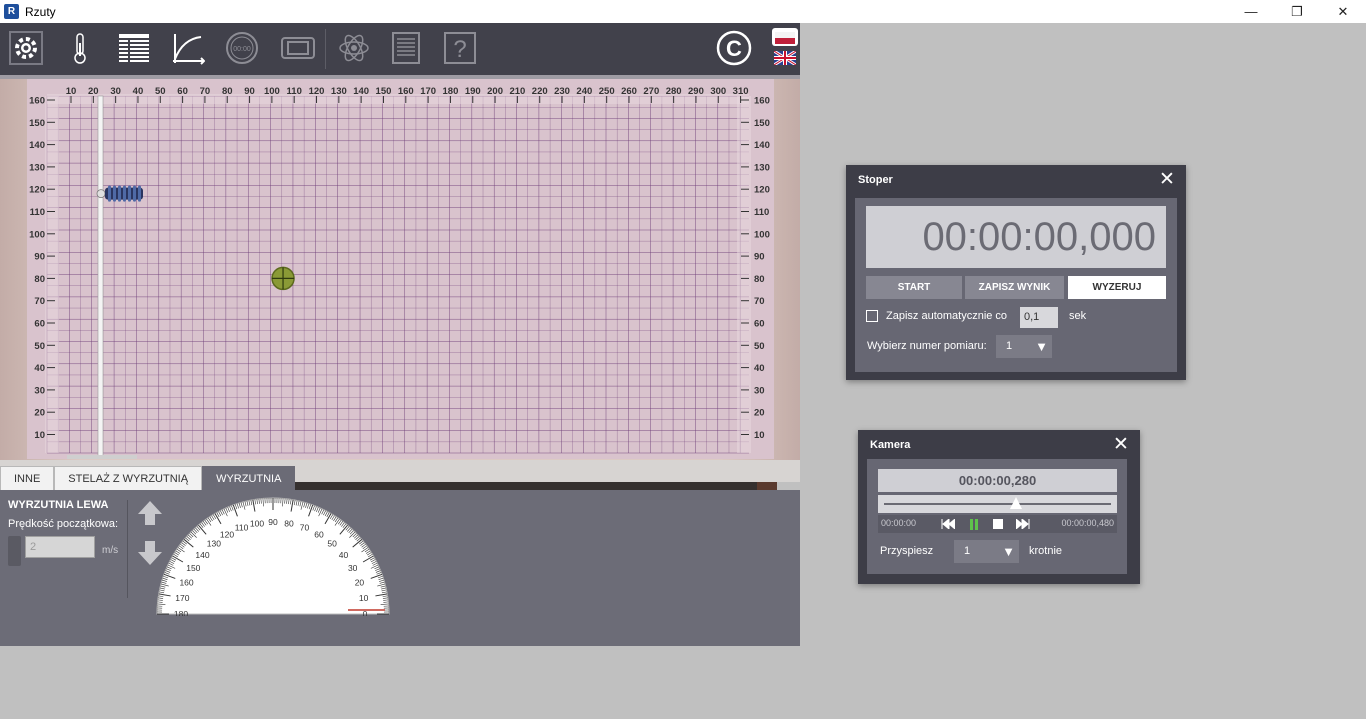 Image resolution: width=1366 pixels, height=719 pixels. Describe the element at coordinates (998, 524) in the screenshot. I see `stop-icon` at that location.